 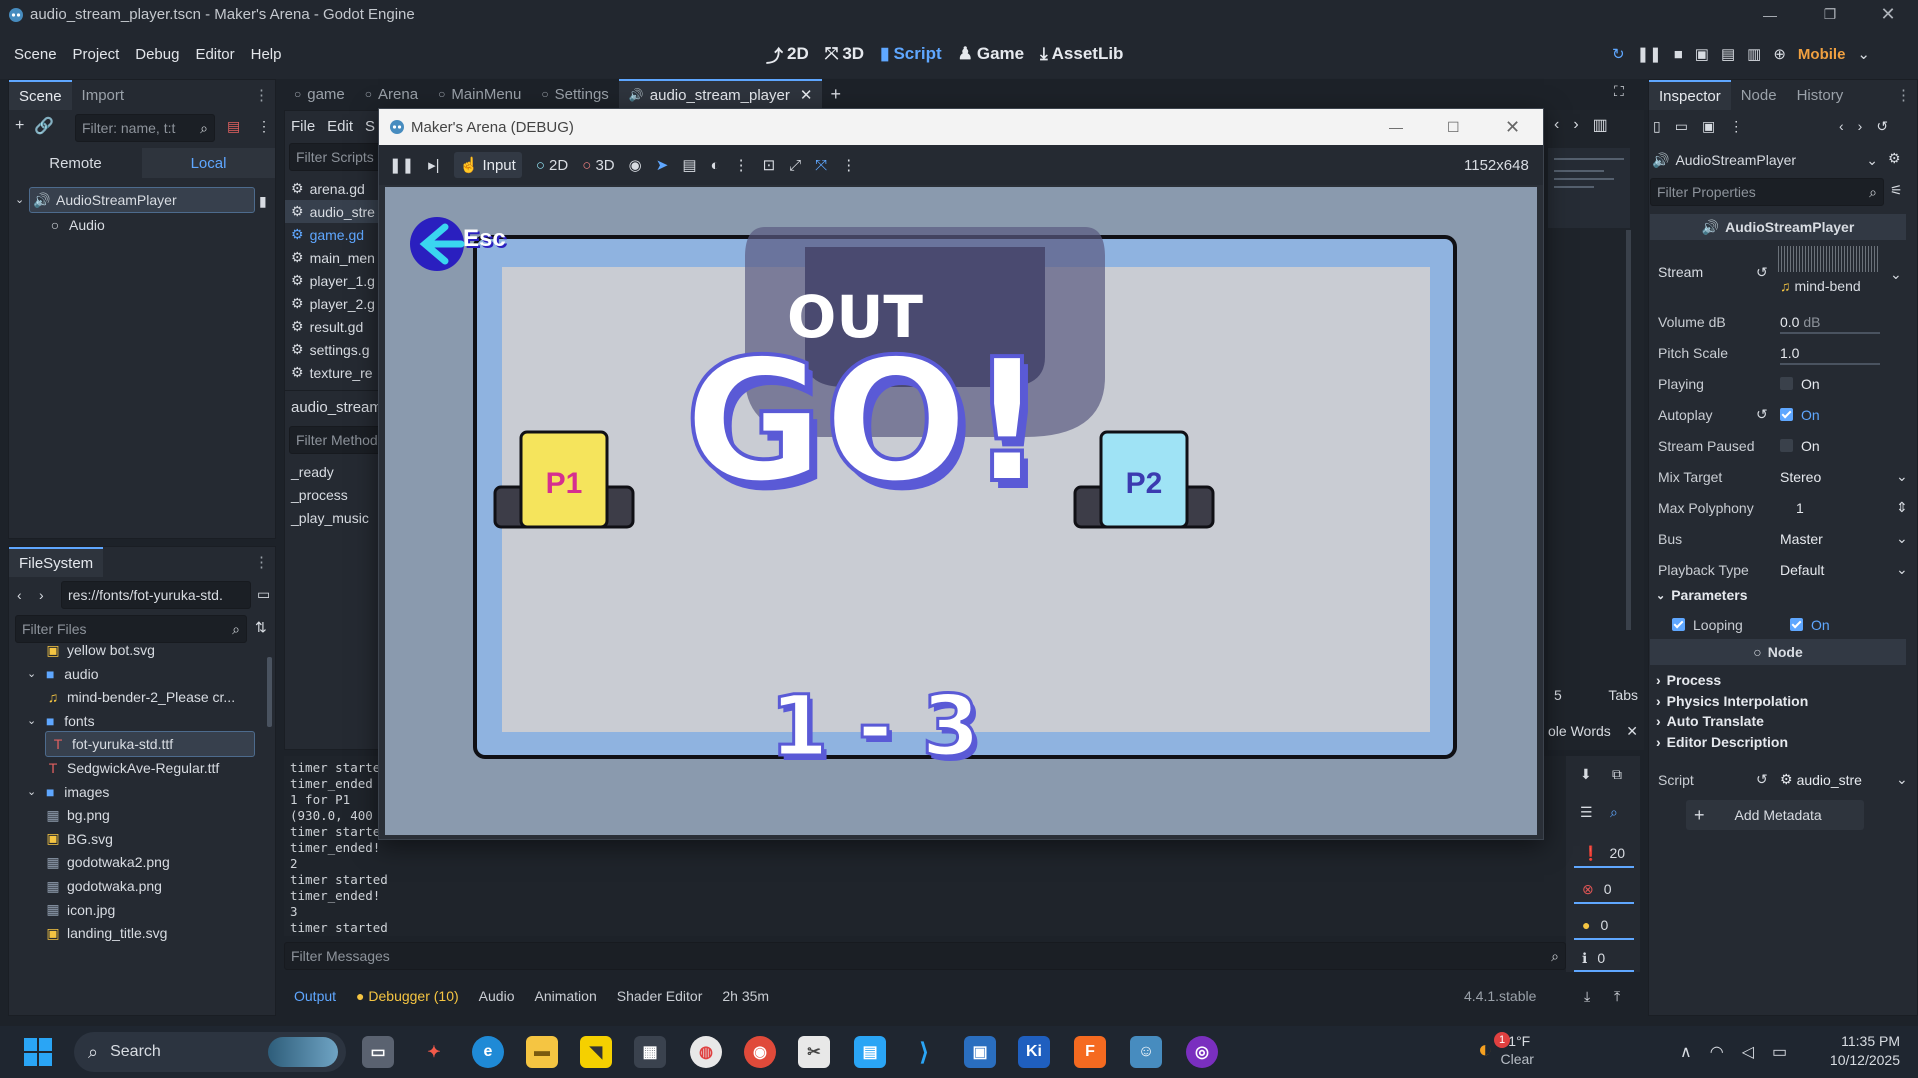 I want to click on script-property: Script ↺ ⚙ audio_stre ⌄, so click(x=1784, y=779).